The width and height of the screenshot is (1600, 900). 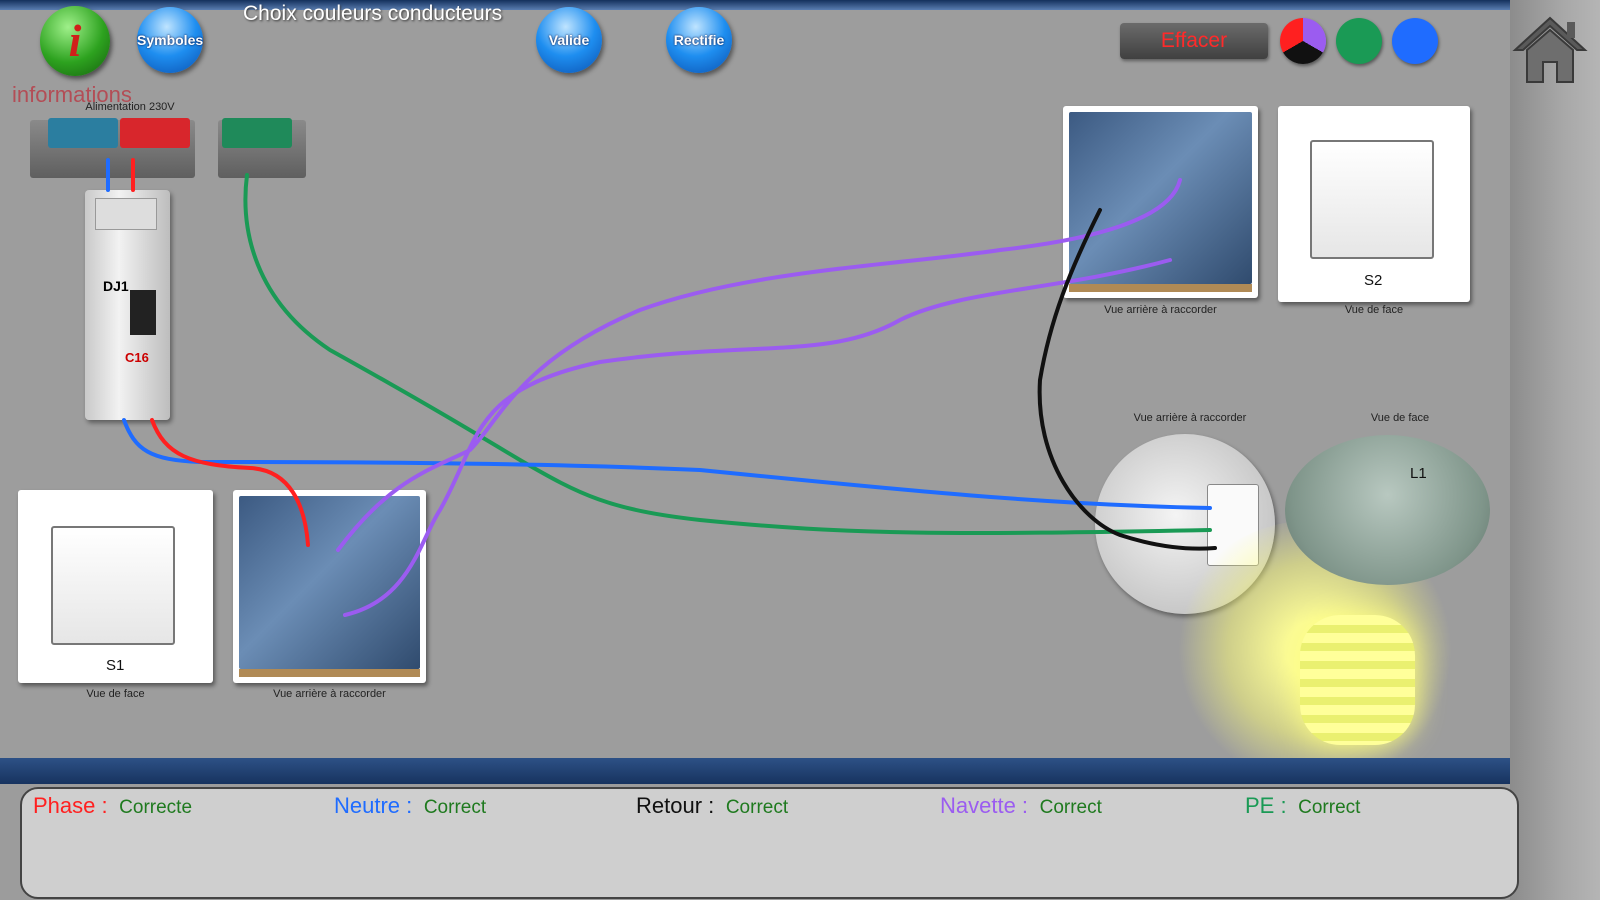 What do you see at coordinates (329, 694) in the screenshot?
I see `s1-back-caption: Vue arrière à raccorder` at bounding box center [329, 694].